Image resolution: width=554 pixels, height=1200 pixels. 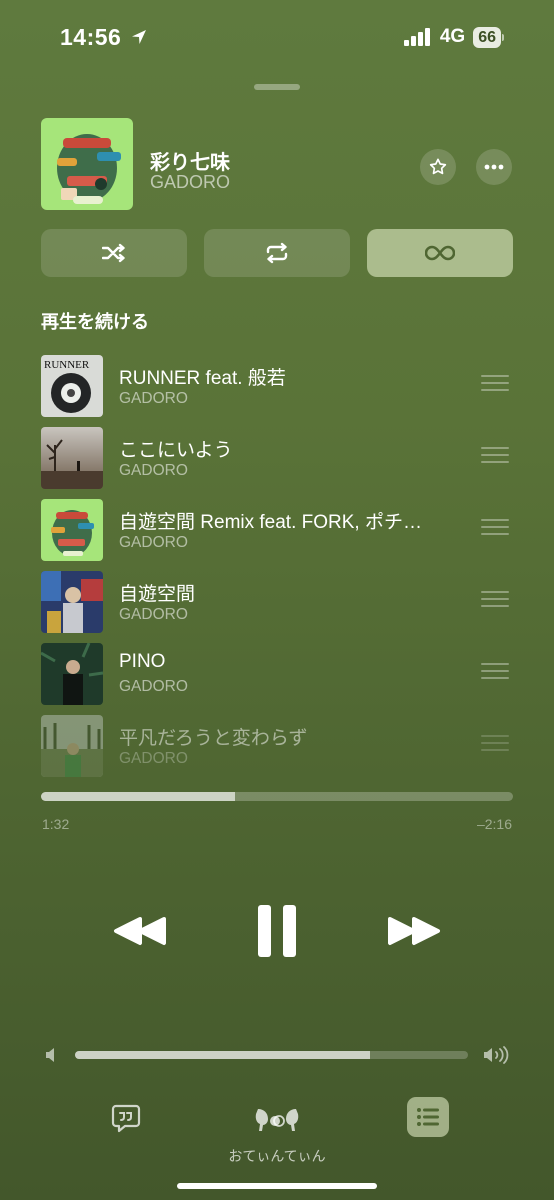 I want to click on queue-button, so click(x=428, y=1117).